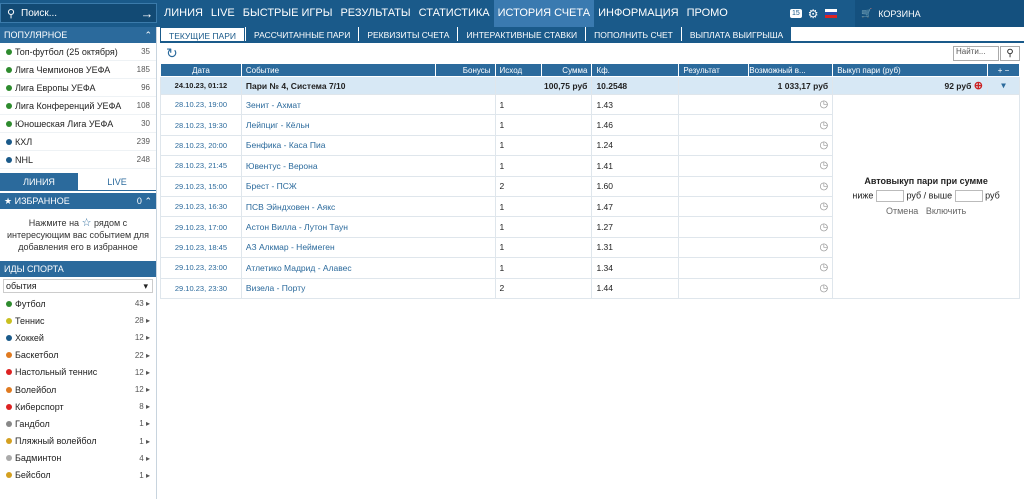 The height and width of the screenshot is (499, 1024). What do you see at coordinates (78, 106) in the screenshot?
I see `popular-item: Лига Конференций УЕФА 108` at bounding box center [78, 106].